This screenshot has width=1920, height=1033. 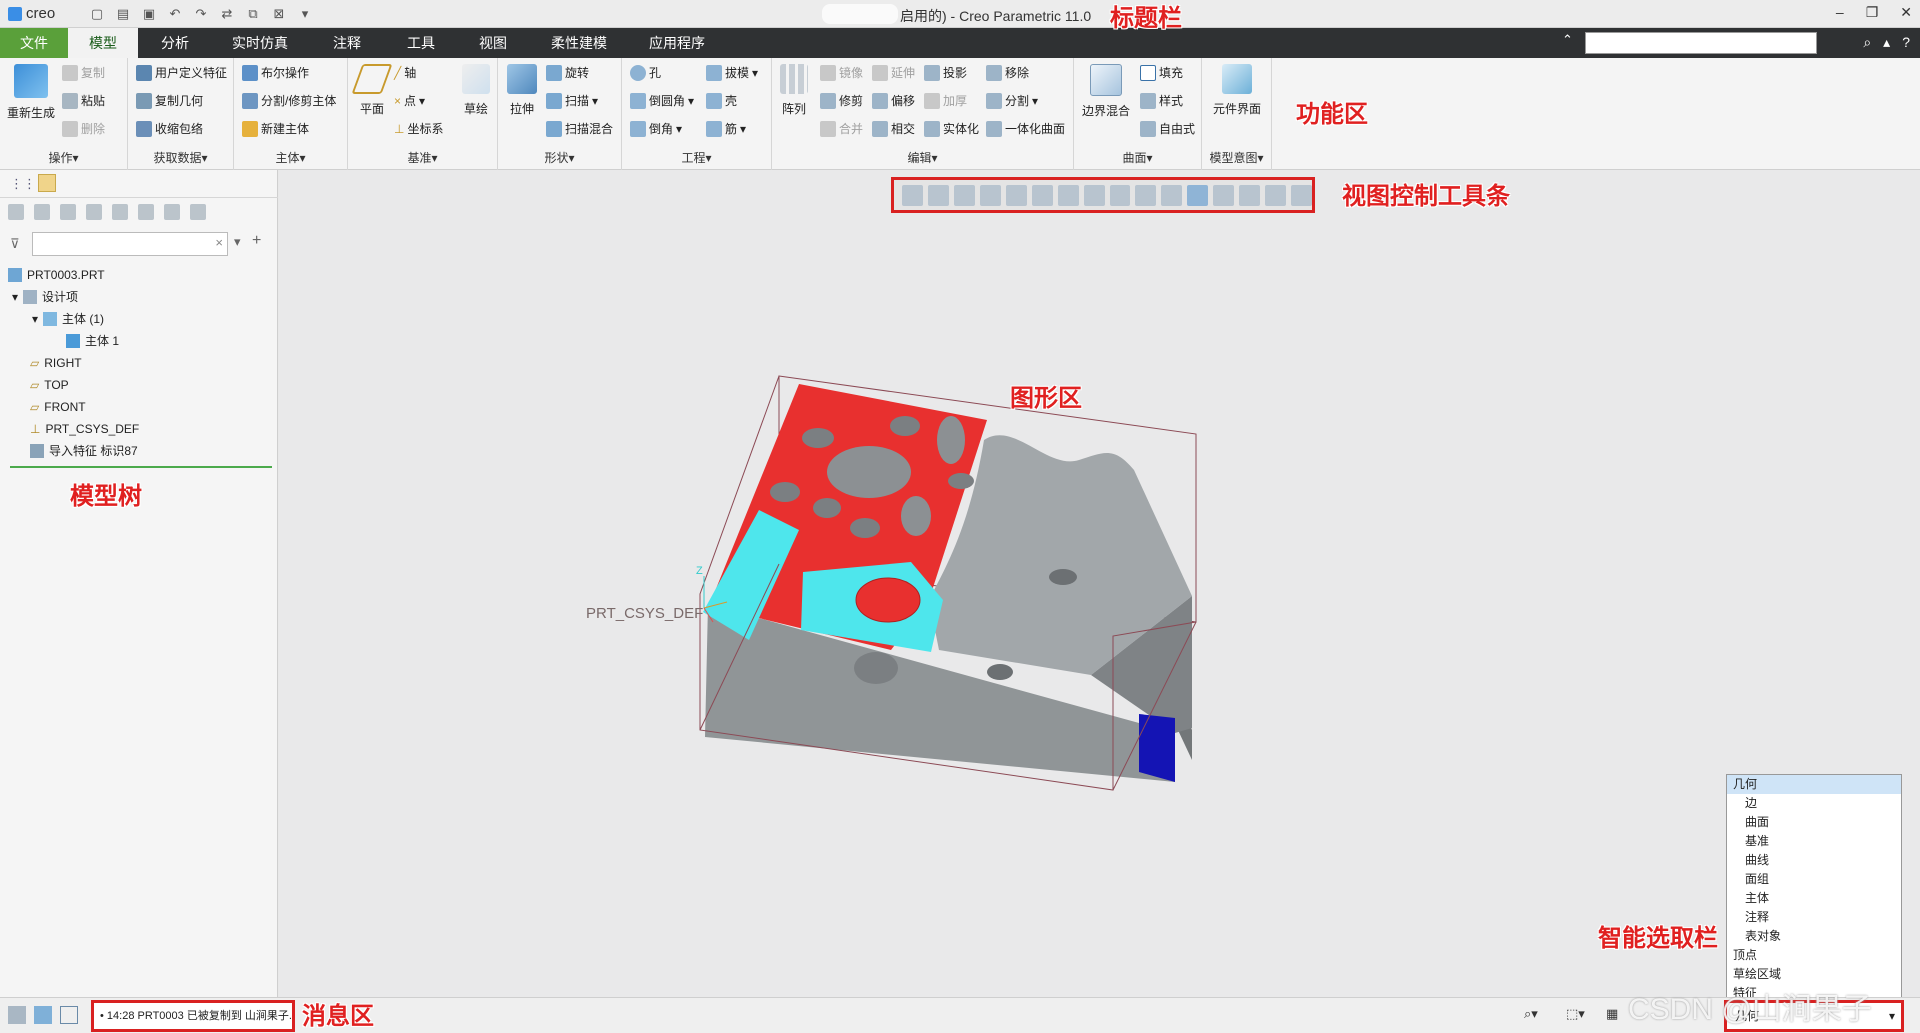 I want to click on tab-applications: 应用程序, so click(x=677, y=43).